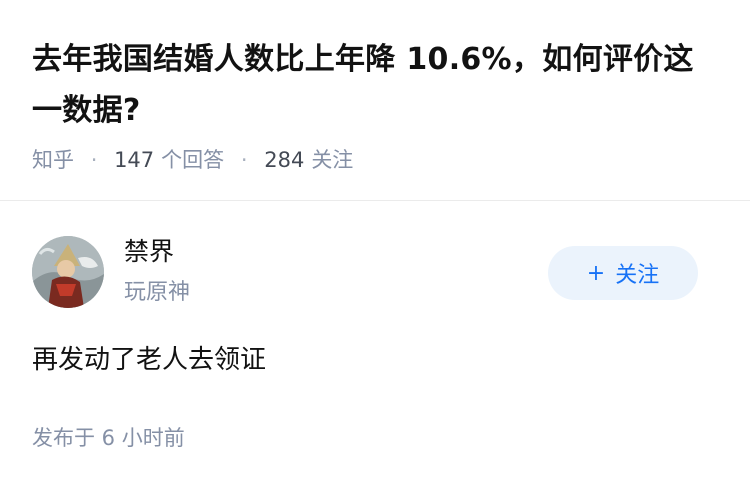 The height and width of the screenshot is (490, 750). I want to click on plus-icon: +, so click(596, 273).